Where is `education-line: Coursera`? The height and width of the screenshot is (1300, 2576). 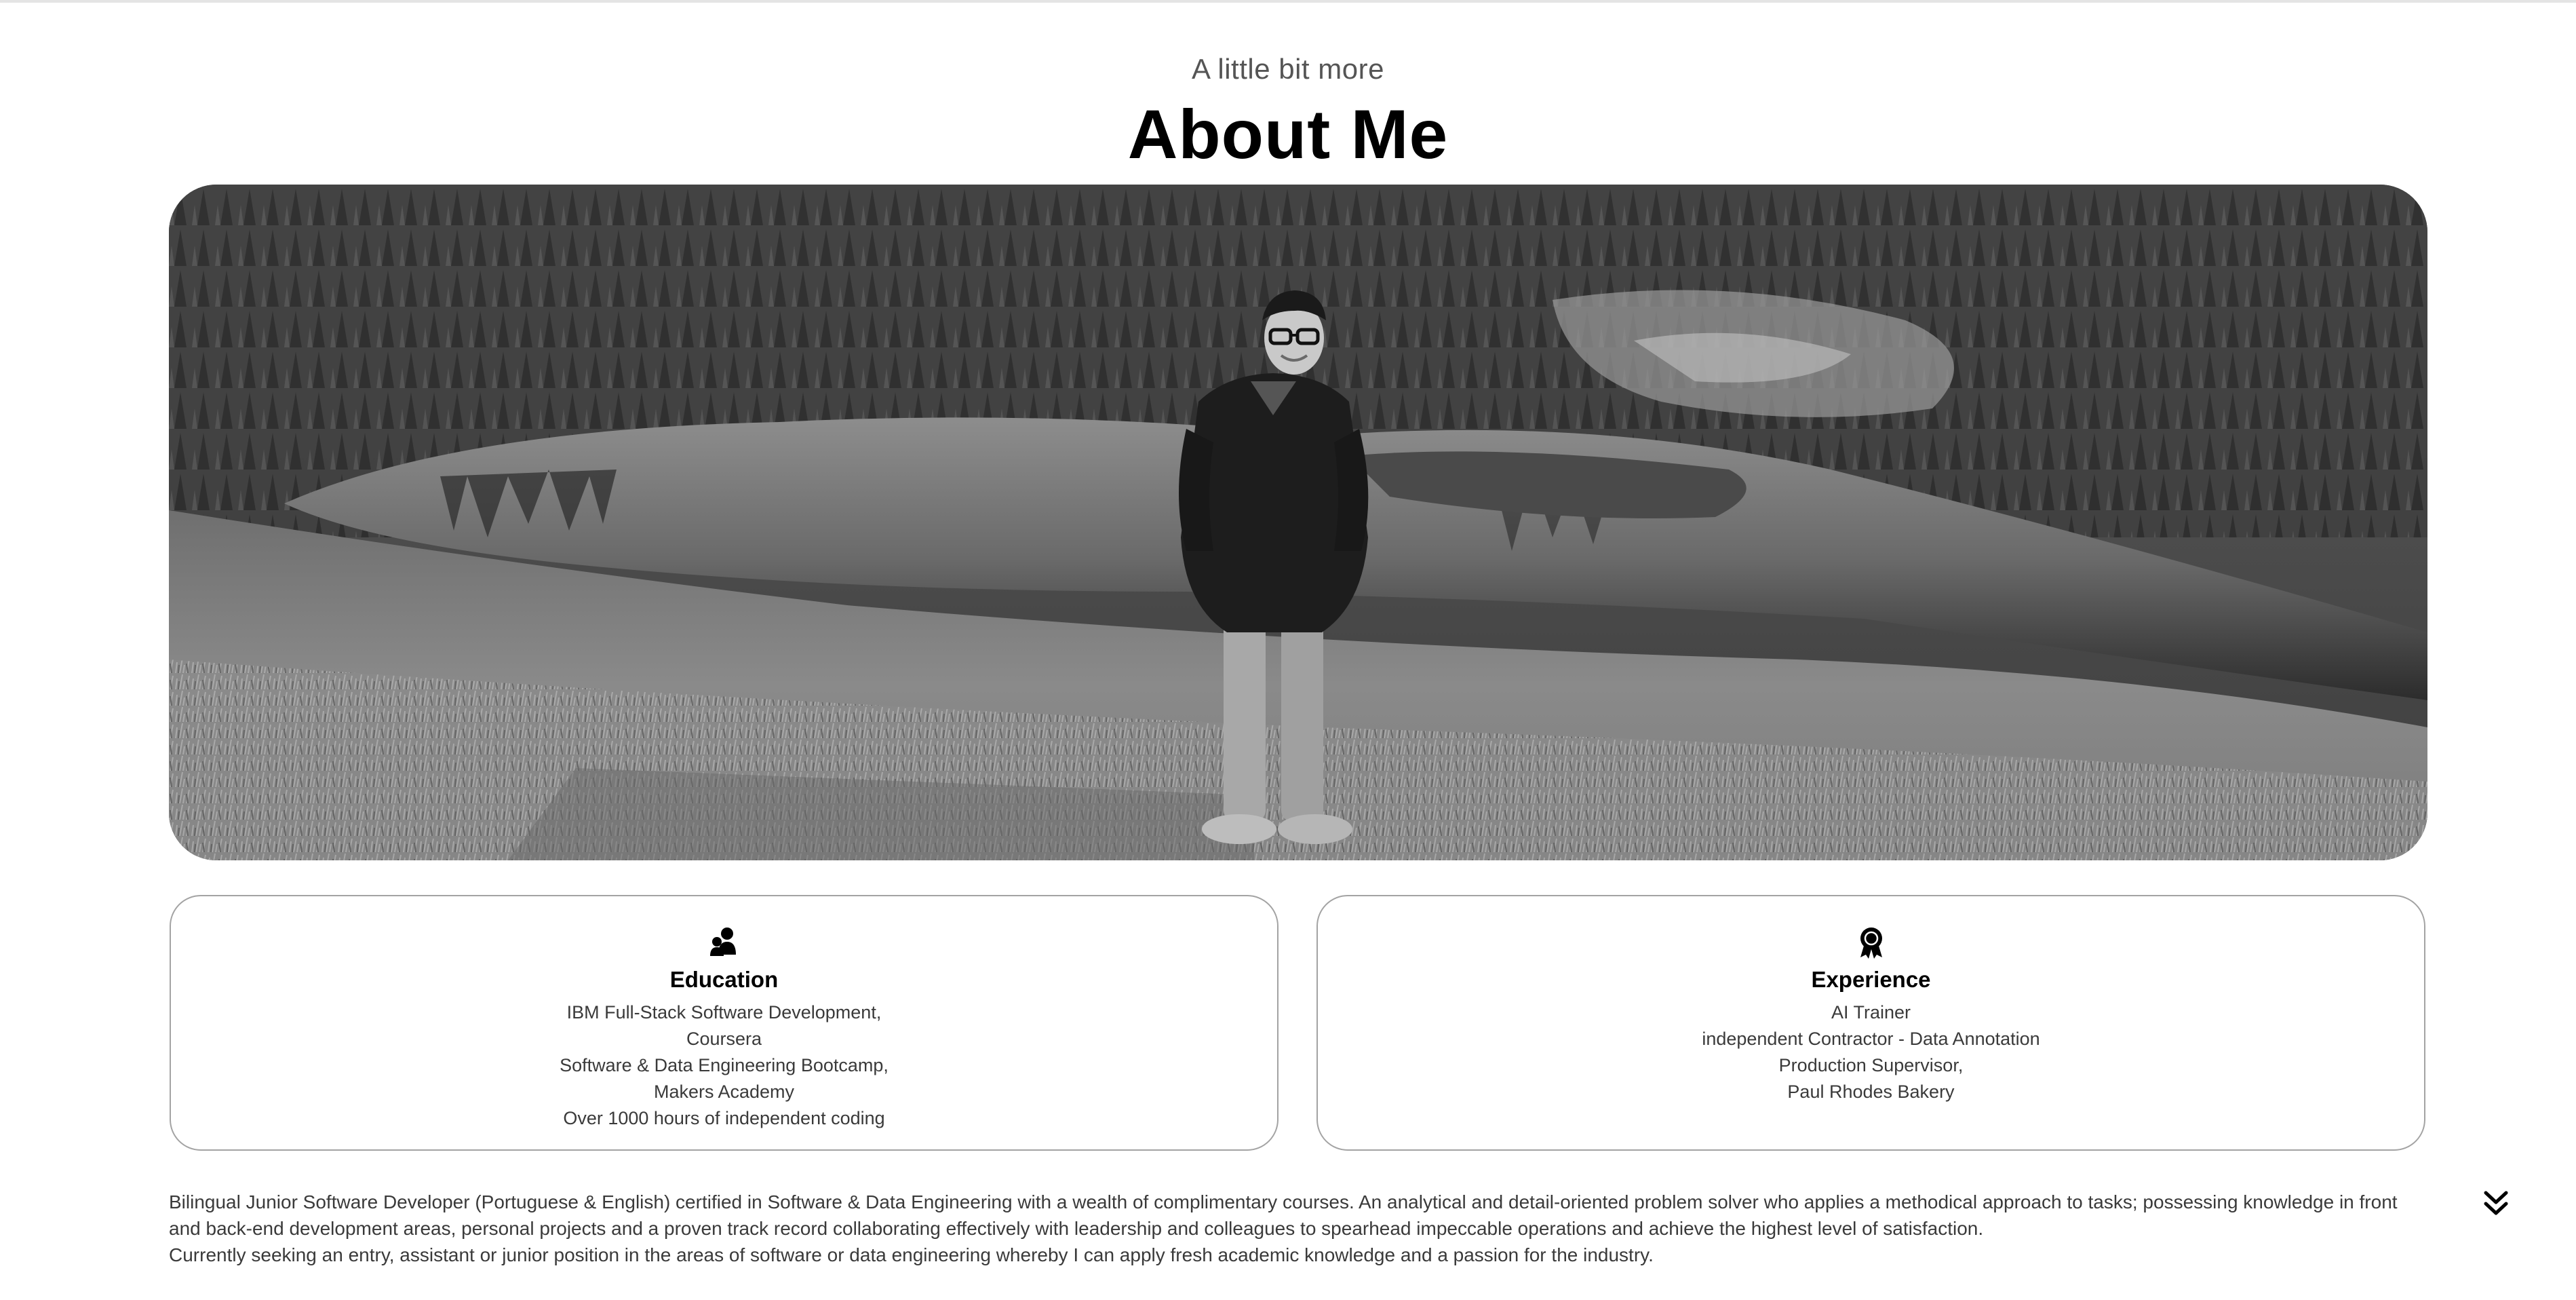
education-line: Coursera is located at coordinates (724, 1039).